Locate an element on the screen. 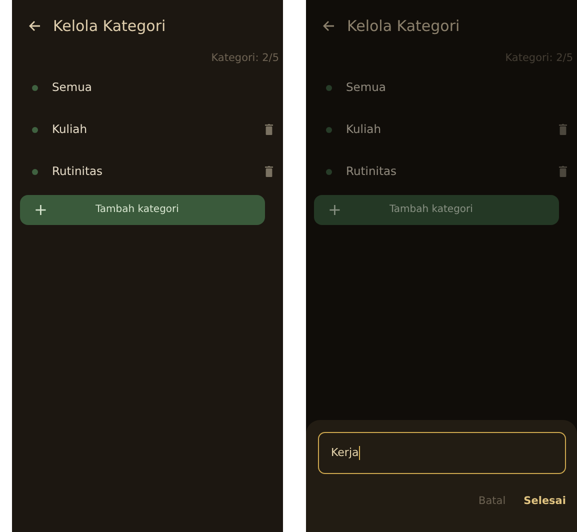 Image resolution: width=577 pixels, height=532 pixels. text-field: Kerja is located at coordinates (442, 453).